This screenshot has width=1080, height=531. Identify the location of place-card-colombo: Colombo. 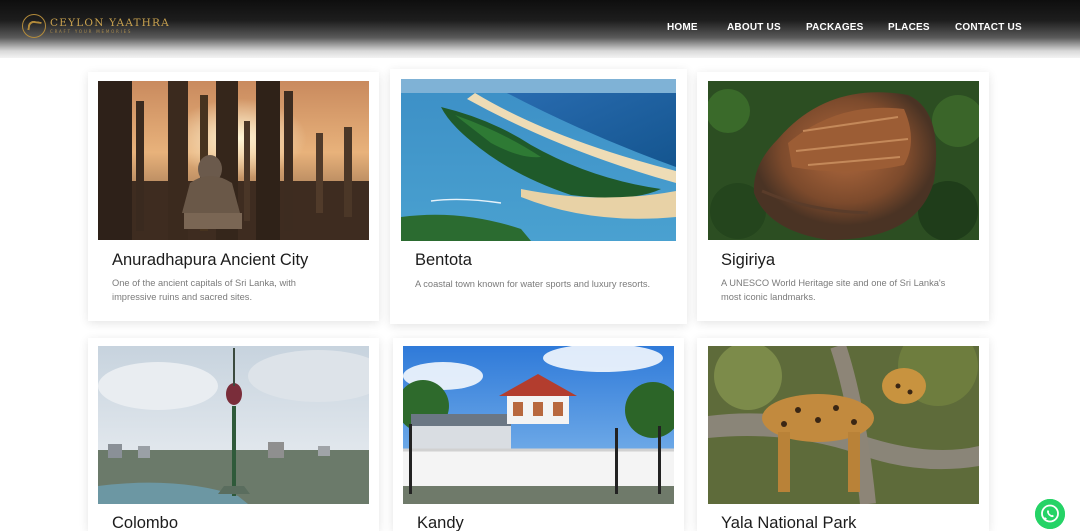
(233, 434).